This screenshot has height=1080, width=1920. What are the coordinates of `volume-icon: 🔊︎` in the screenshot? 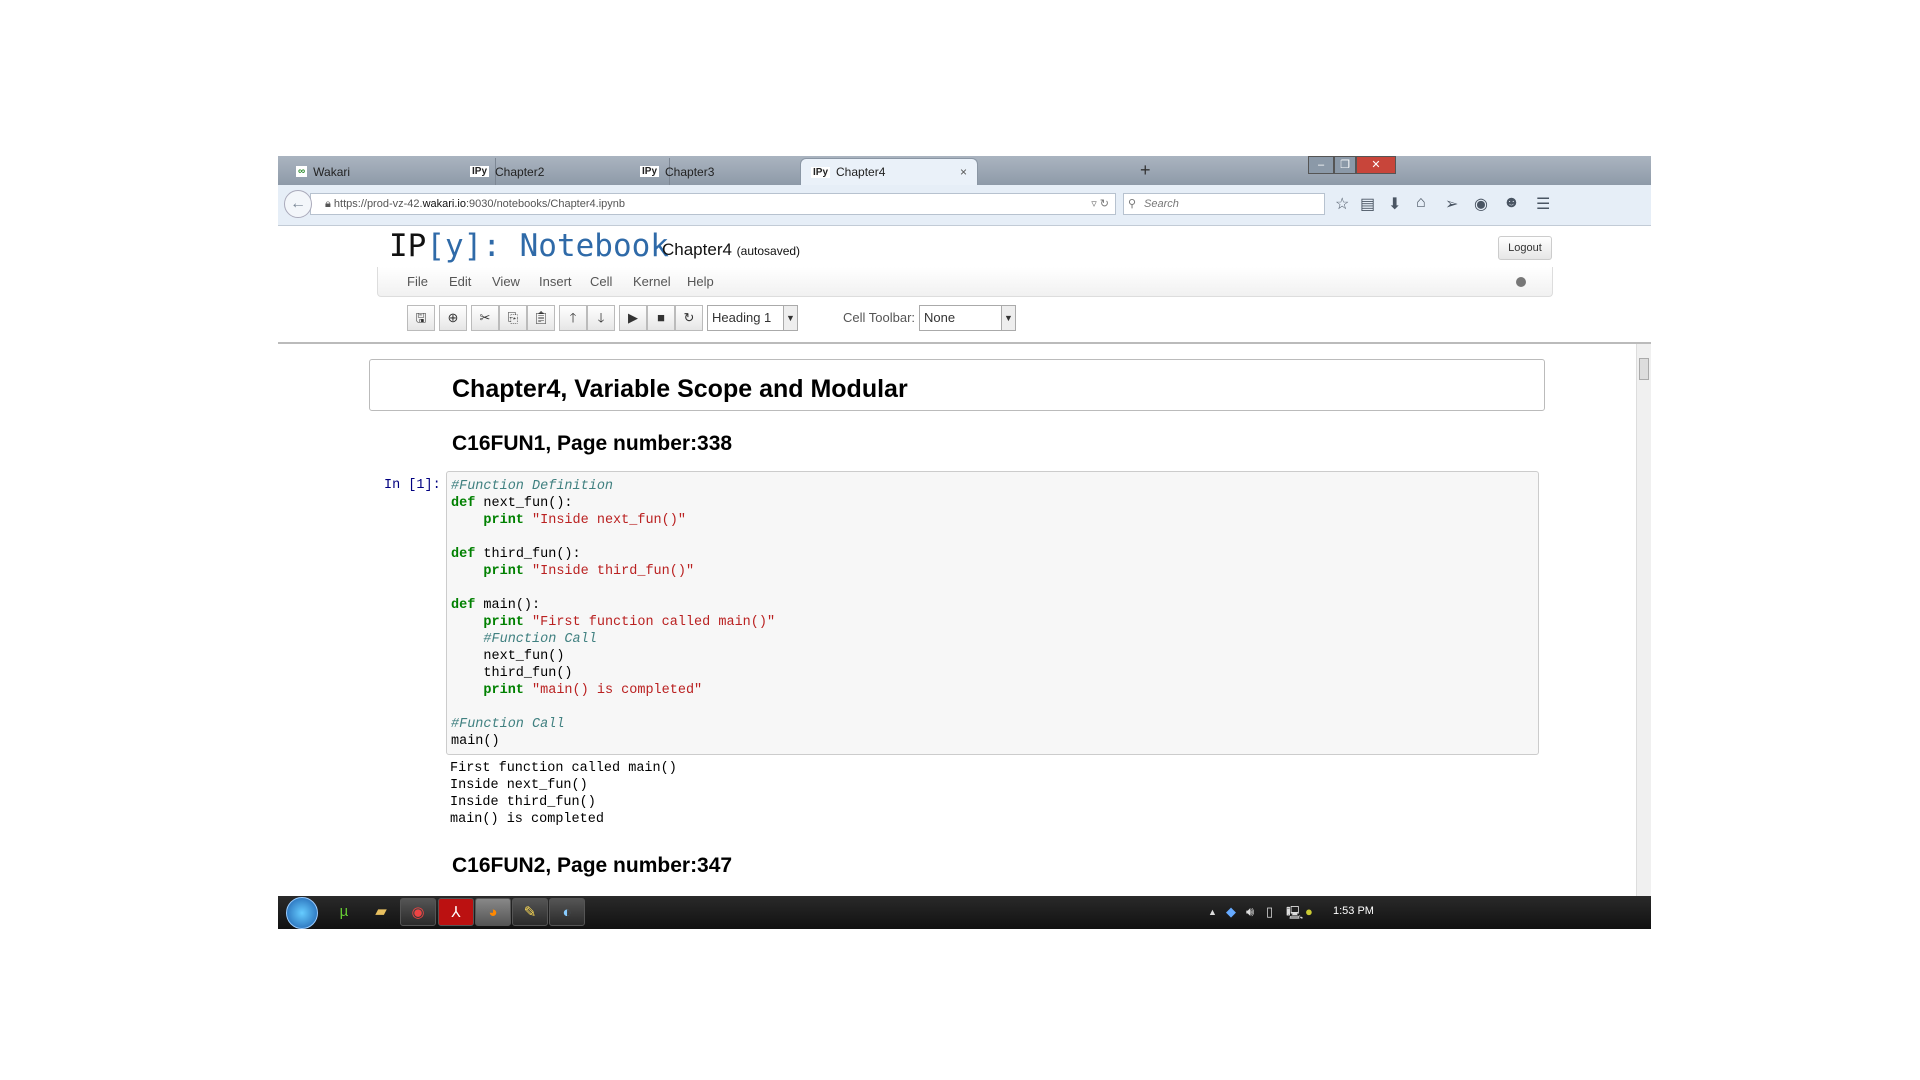 It's located at (1250, 912).